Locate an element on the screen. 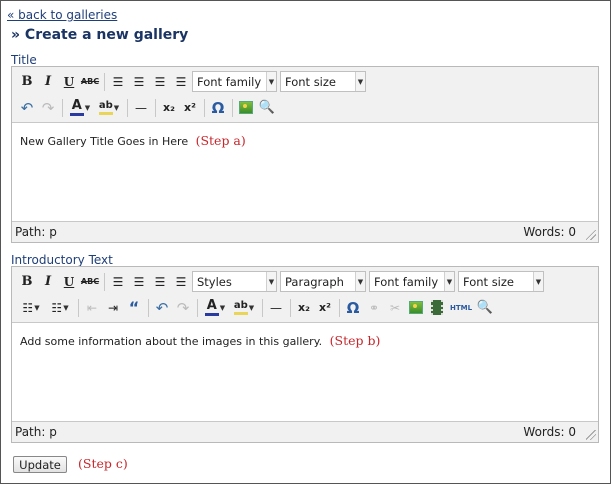  title-toolbar-row-2: ↶ ↷ A ▼ ab ▼ — x₂ x² Ω 🔍 is located at coordinates (305, 107).